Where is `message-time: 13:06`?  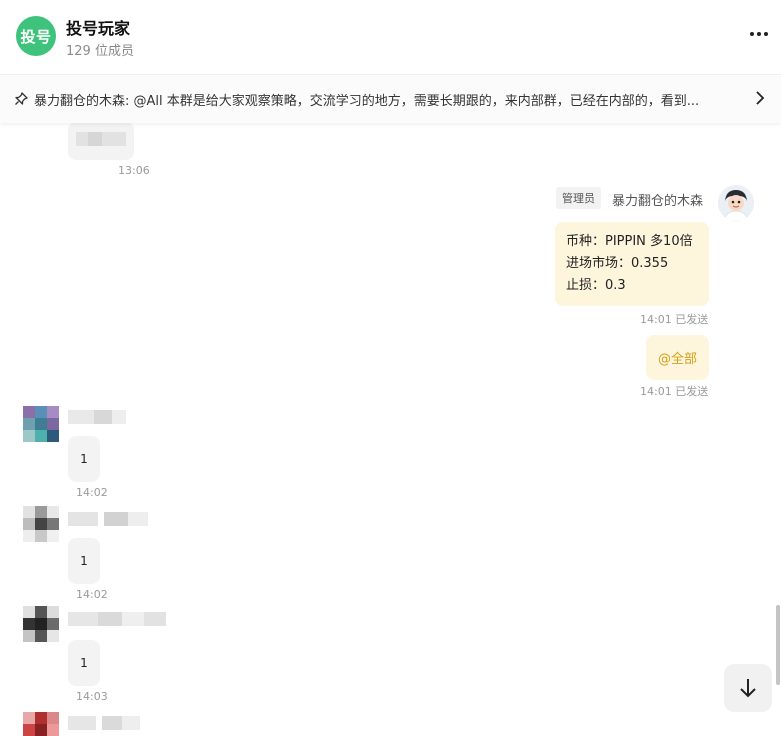
message-time: 13:06 is located at coordinates (134, 170).